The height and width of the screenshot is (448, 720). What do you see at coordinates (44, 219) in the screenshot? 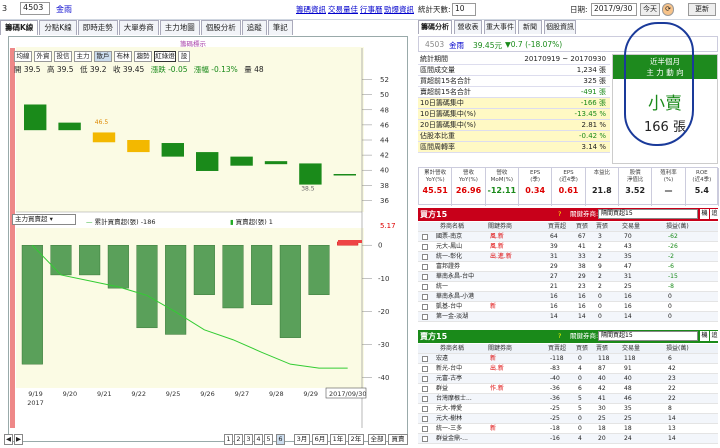
I see `indicator-select: 主力買賣超 ▾` at bounding box center [44, 219].